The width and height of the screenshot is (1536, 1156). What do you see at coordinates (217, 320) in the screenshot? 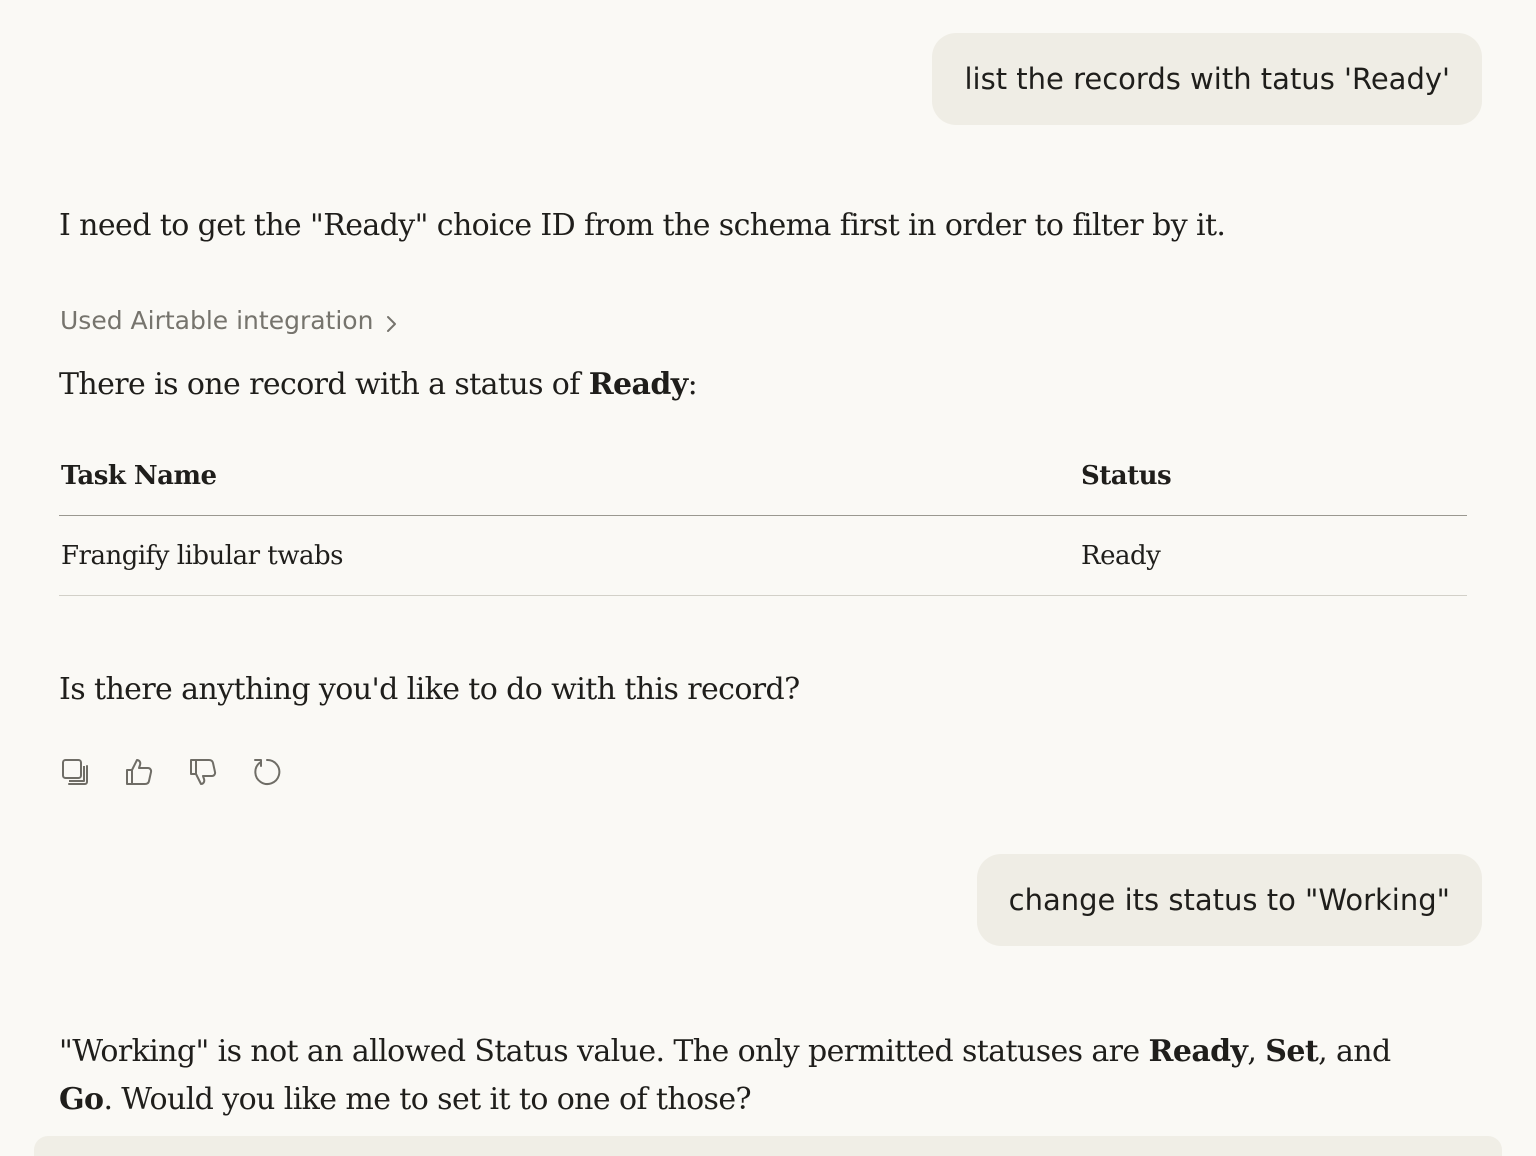
I see `tool-usage-label: Used Airtable integration` at bounding box center [217, 320].